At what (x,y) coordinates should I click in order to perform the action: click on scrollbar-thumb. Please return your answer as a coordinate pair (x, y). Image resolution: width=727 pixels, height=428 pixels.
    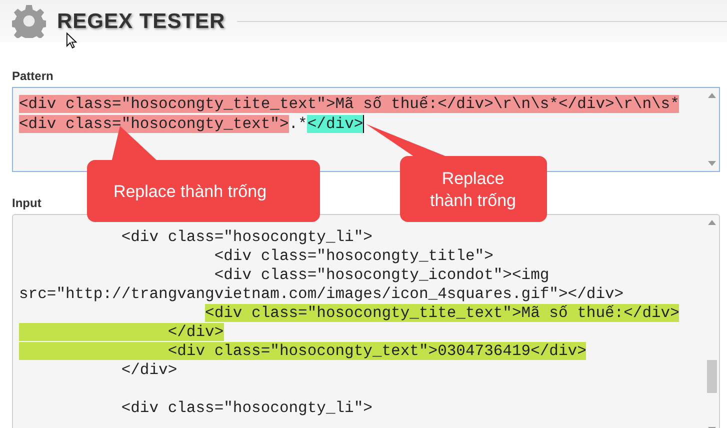
    Looking at the image, I should click on (711, 376).